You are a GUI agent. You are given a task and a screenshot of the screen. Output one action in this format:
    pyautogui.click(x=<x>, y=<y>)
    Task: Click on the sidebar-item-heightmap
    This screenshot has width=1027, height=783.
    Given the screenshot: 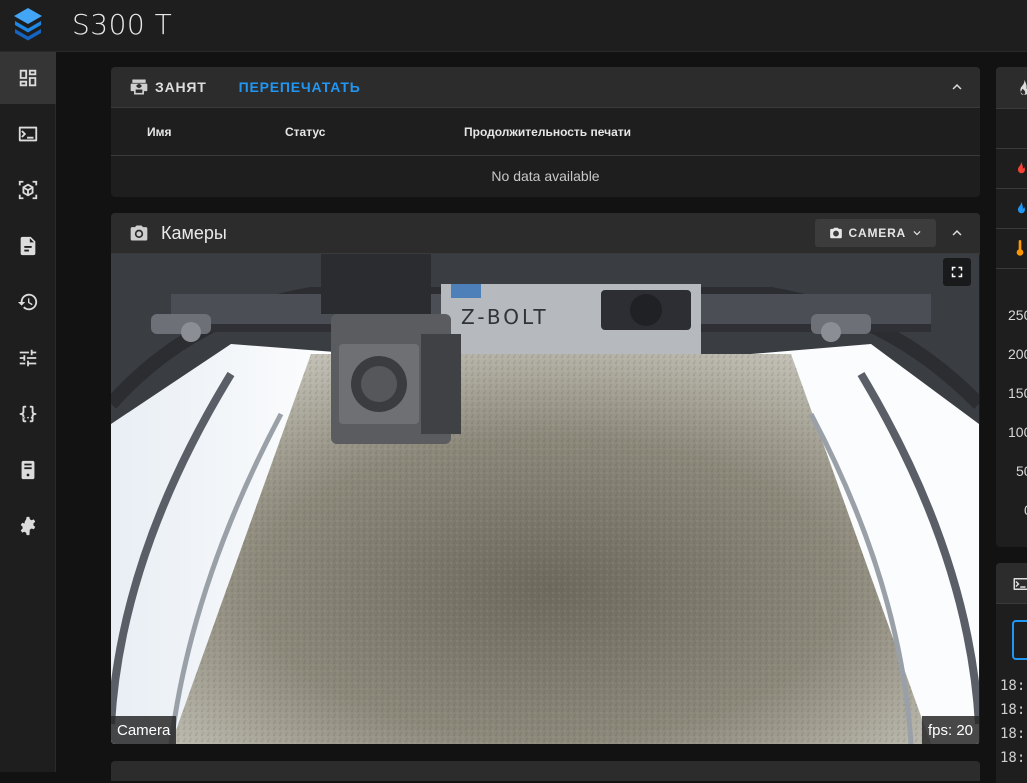 What is the action you would take?
    pyautogui.click(x=28, y=190)
    